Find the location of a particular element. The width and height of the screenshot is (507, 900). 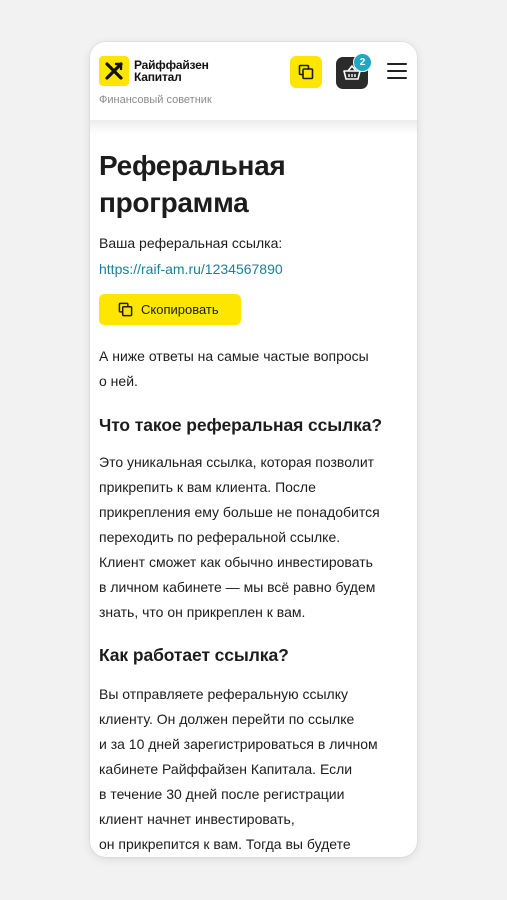

faq-question-1: Что такое реферальная ссылка? is located at coordinates (241, 425).